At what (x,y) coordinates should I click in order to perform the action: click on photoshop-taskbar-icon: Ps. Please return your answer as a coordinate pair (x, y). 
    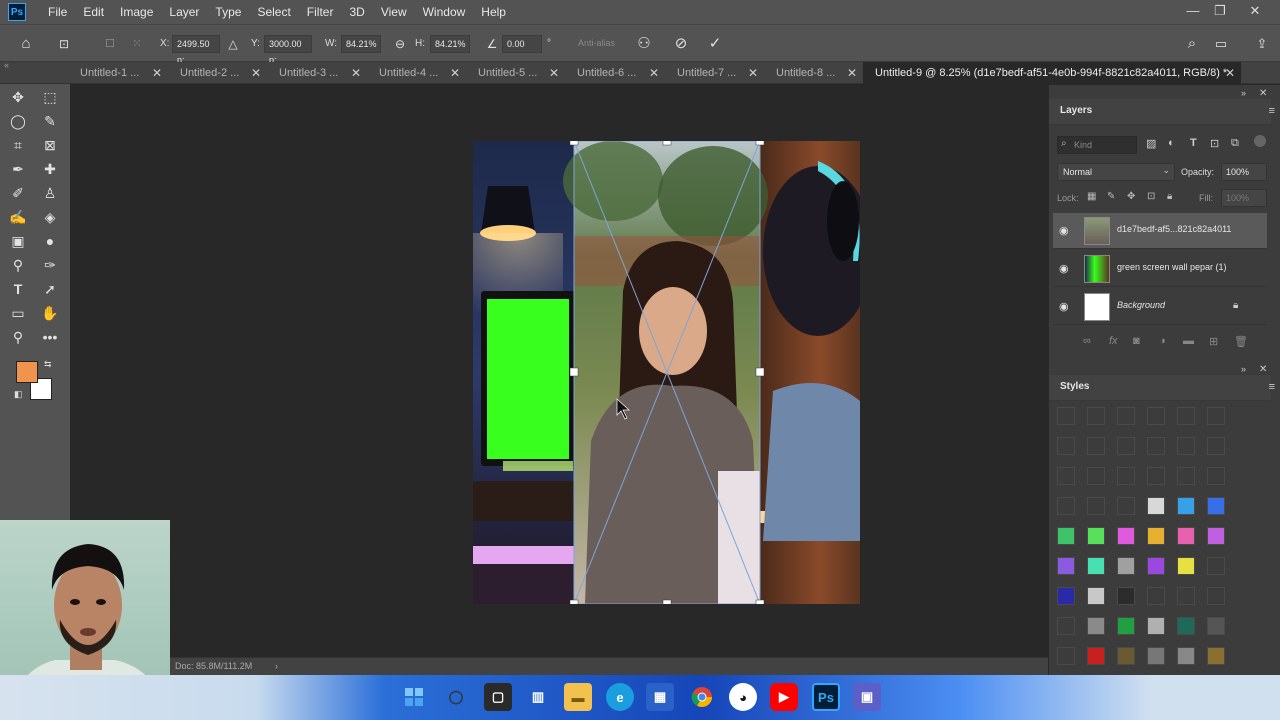
    Looking at the image, I should click on (826, 697).